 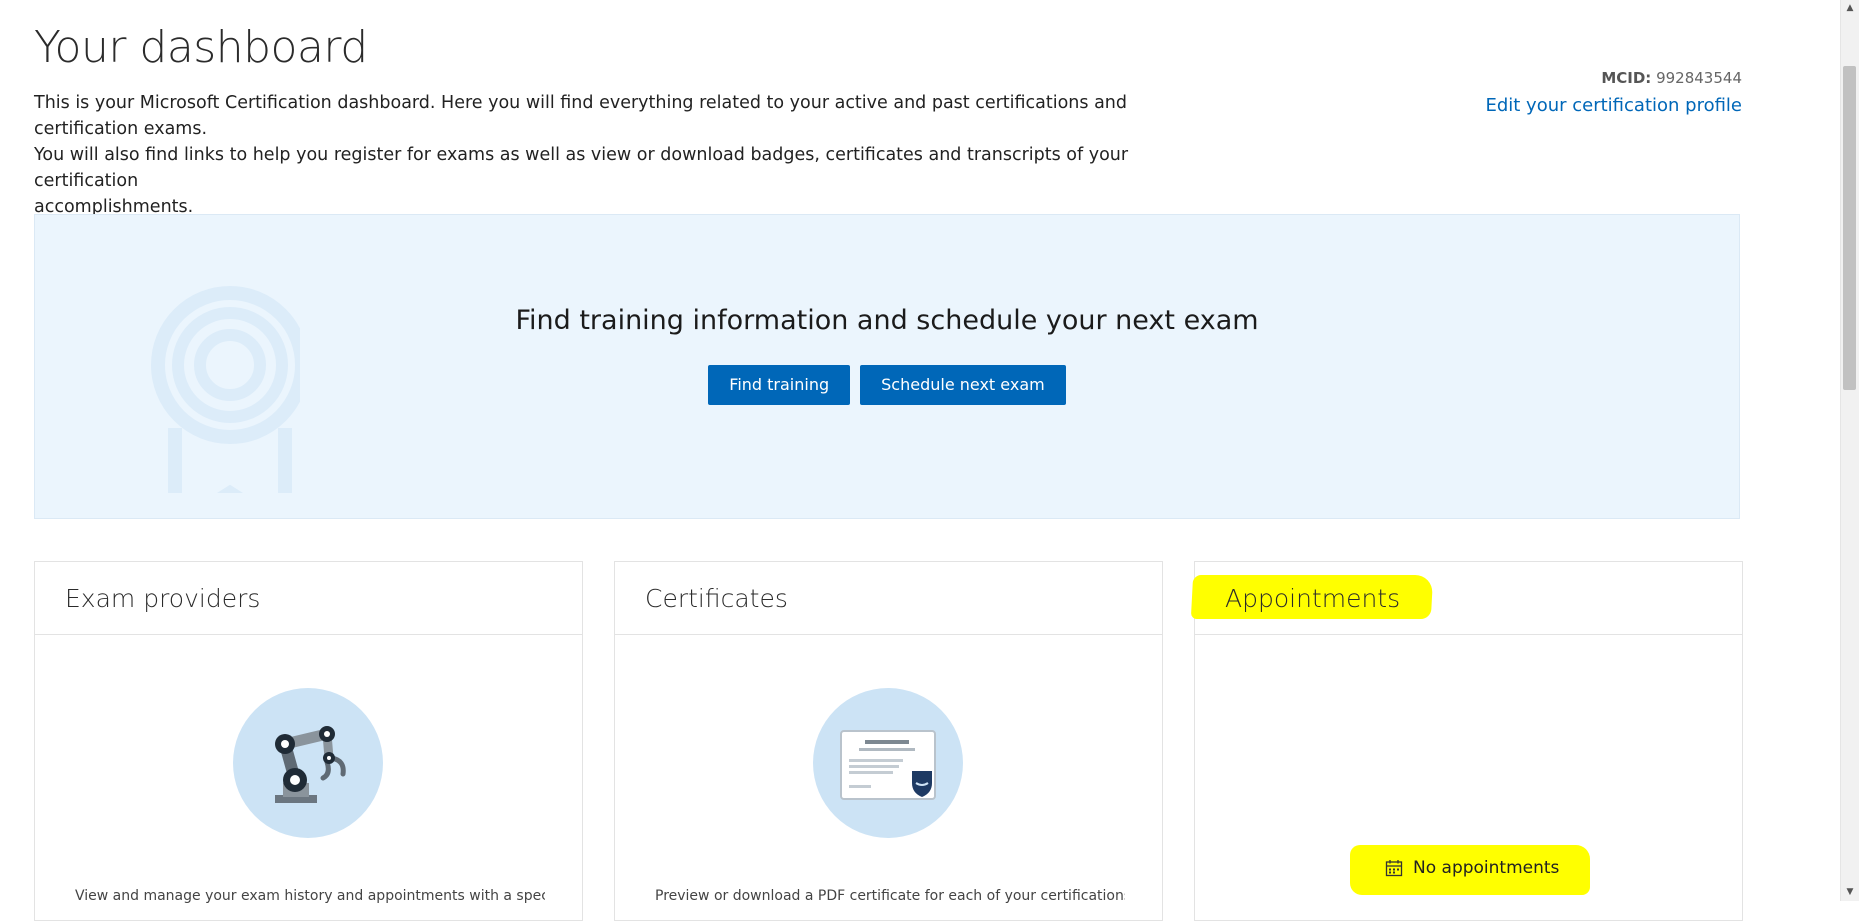 What do you see at coordinates (163, 598) in the screenshot?
I see `card-title: Exam providers` at bounding box center [163, 598].